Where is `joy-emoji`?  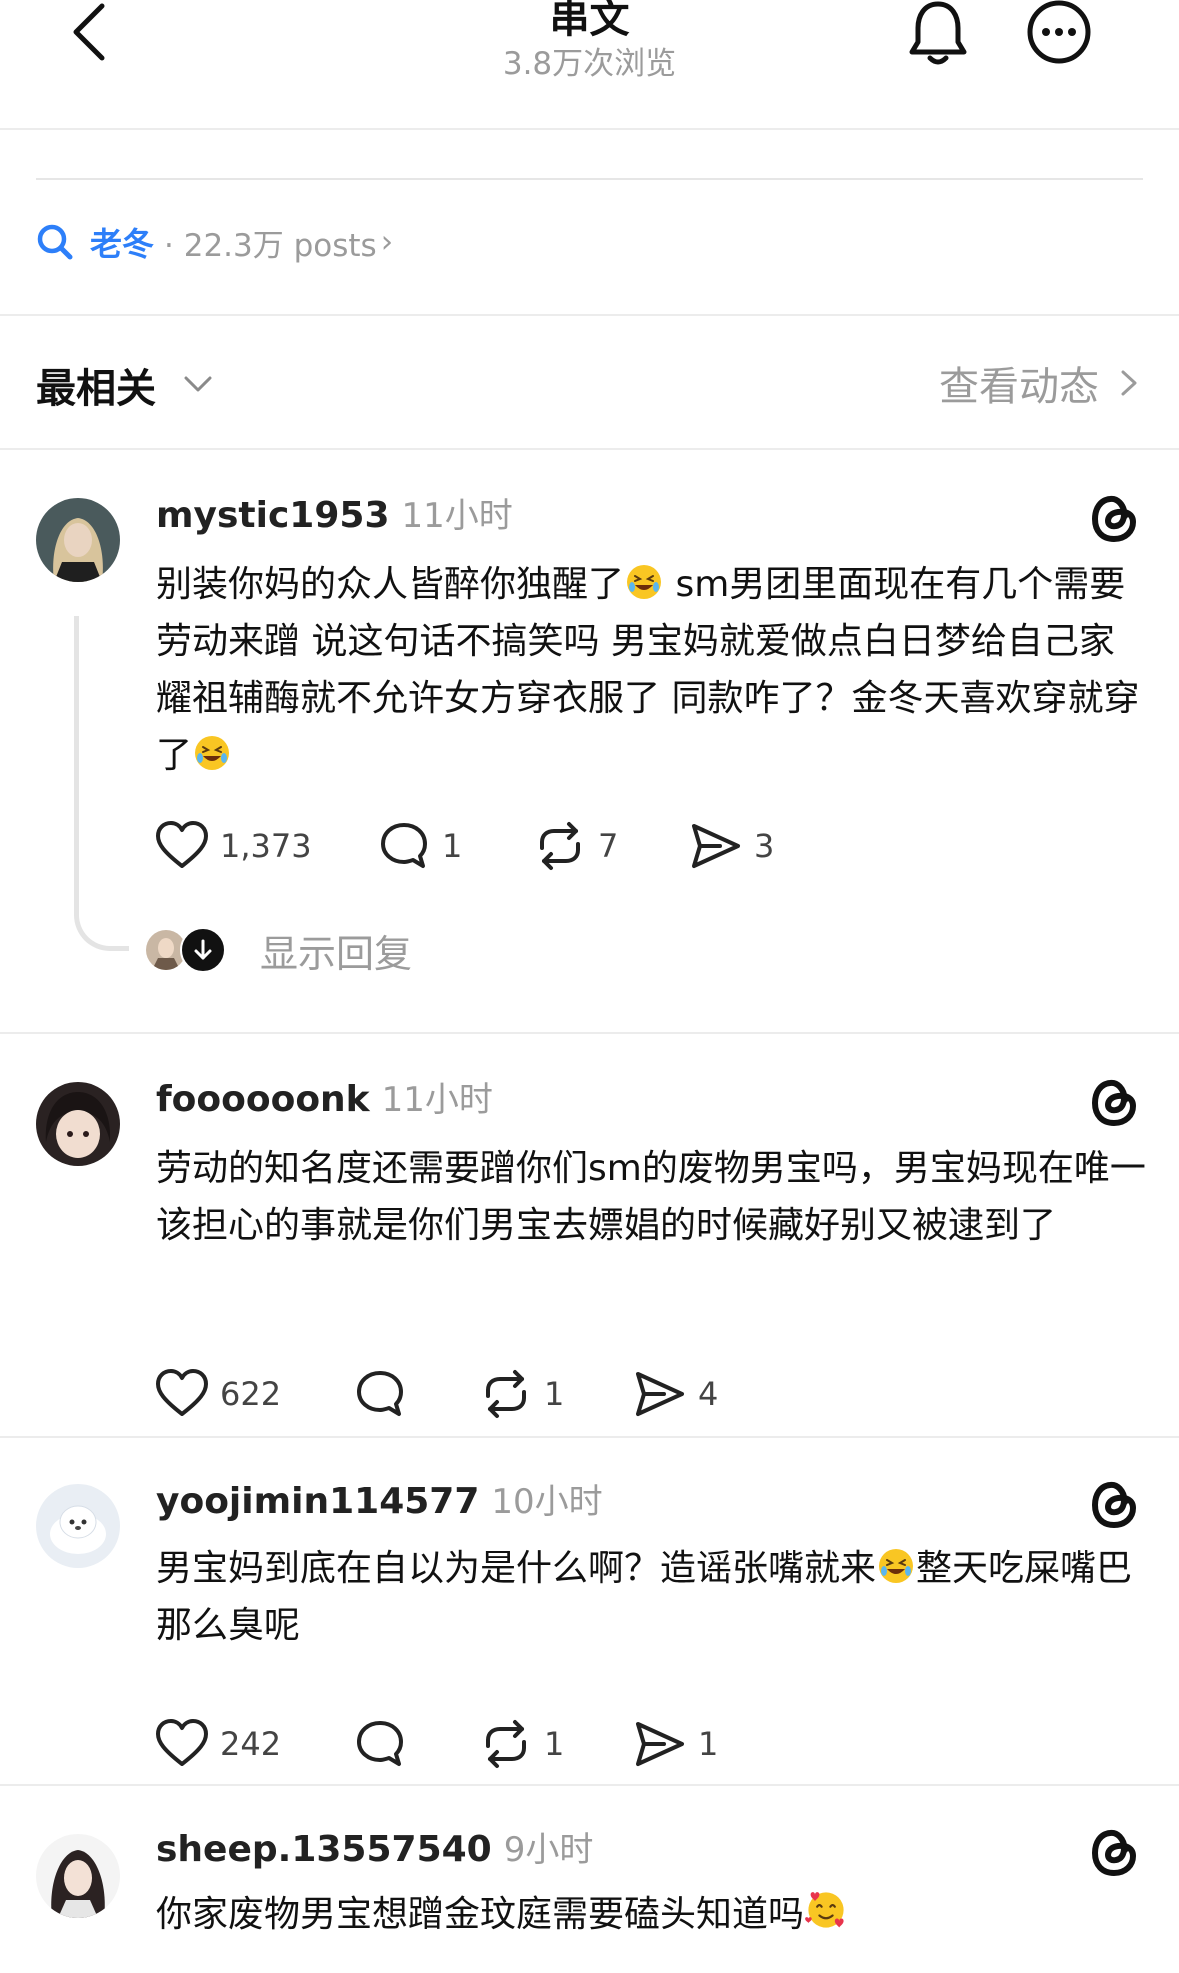 joy-emoji is located at coordinates (896, 1566).